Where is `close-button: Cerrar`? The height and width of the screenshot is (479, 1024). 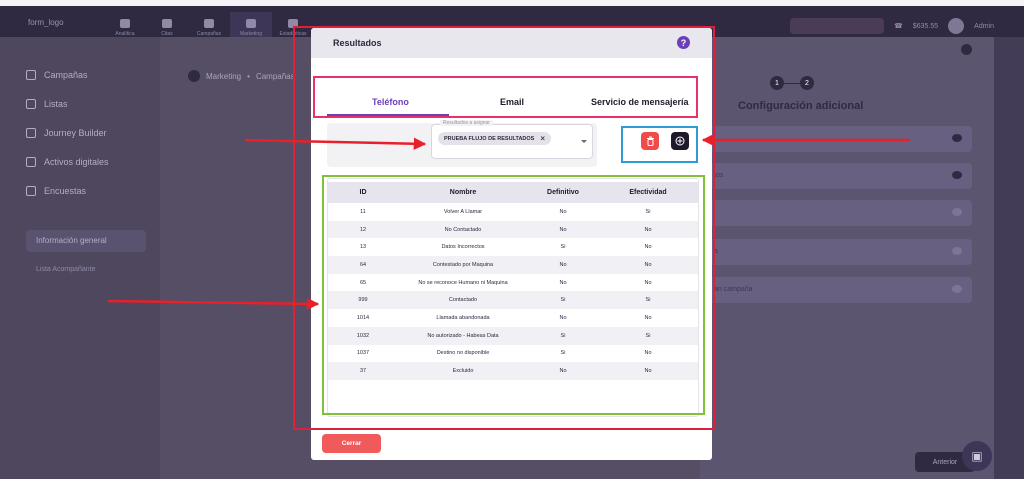
close-button: Cerrar is located at coordinates (351, 443).